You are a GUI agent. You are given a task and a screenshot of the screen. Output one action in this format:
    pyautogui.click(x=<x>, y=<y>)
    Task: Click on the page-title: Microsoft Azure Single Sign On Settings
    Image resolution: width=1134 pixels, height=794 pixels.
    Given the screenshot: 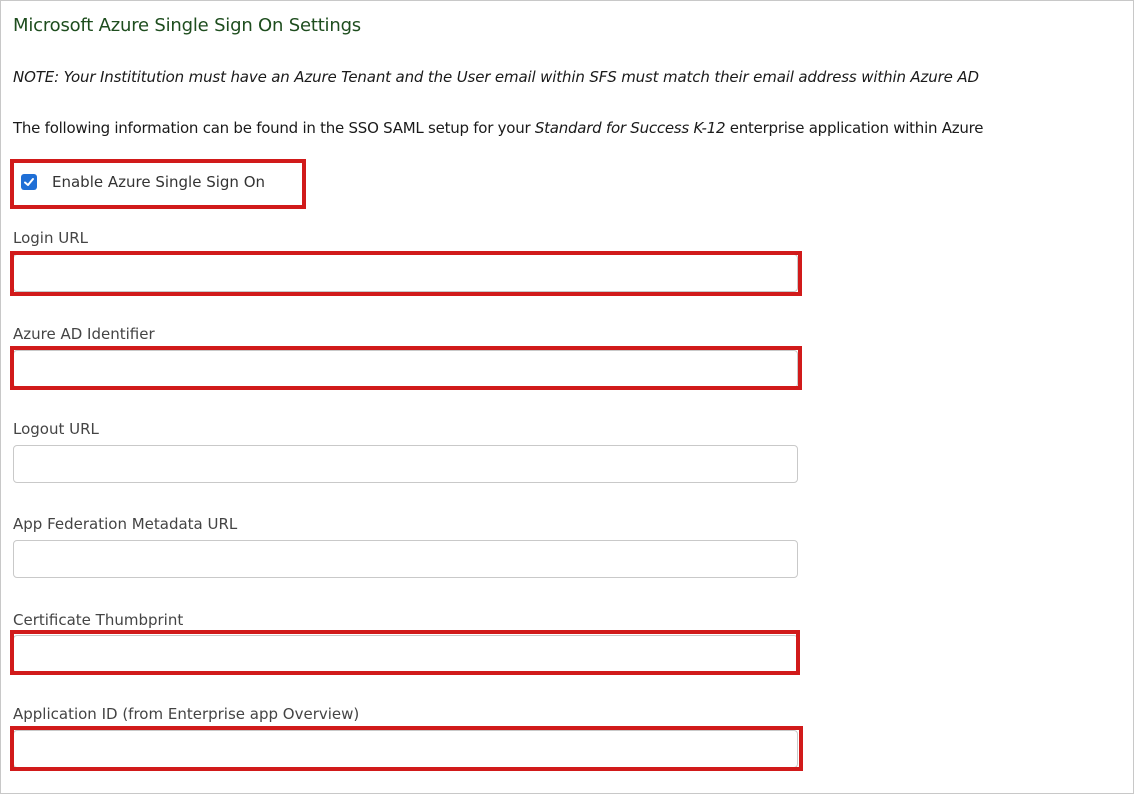 What is the action you would take?
    pyautogui.click(x=187, y=25)
    